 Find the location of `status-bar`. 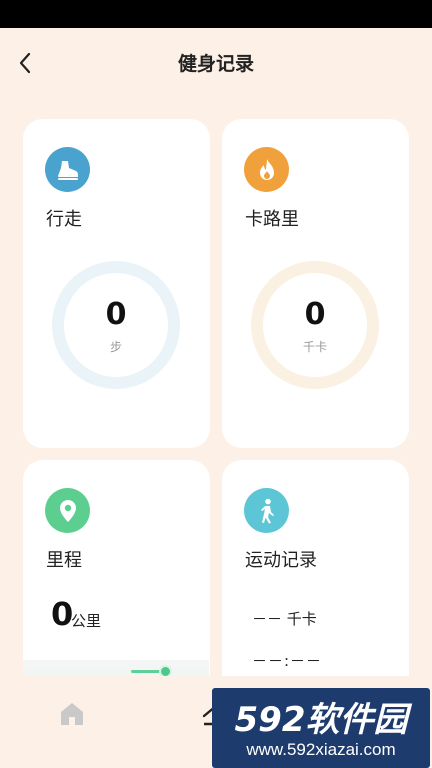

status-bar is located at coordinates (216, 14).